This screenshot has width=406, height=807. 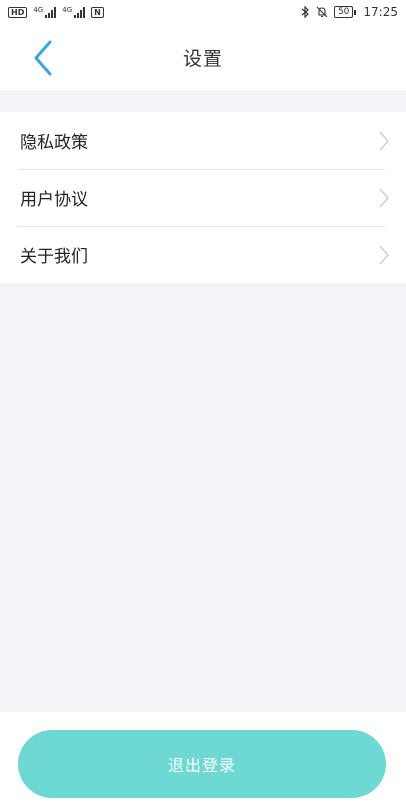 I want to click on settings-item-user-agreement: 用户协议, so click(x=203, y=197).